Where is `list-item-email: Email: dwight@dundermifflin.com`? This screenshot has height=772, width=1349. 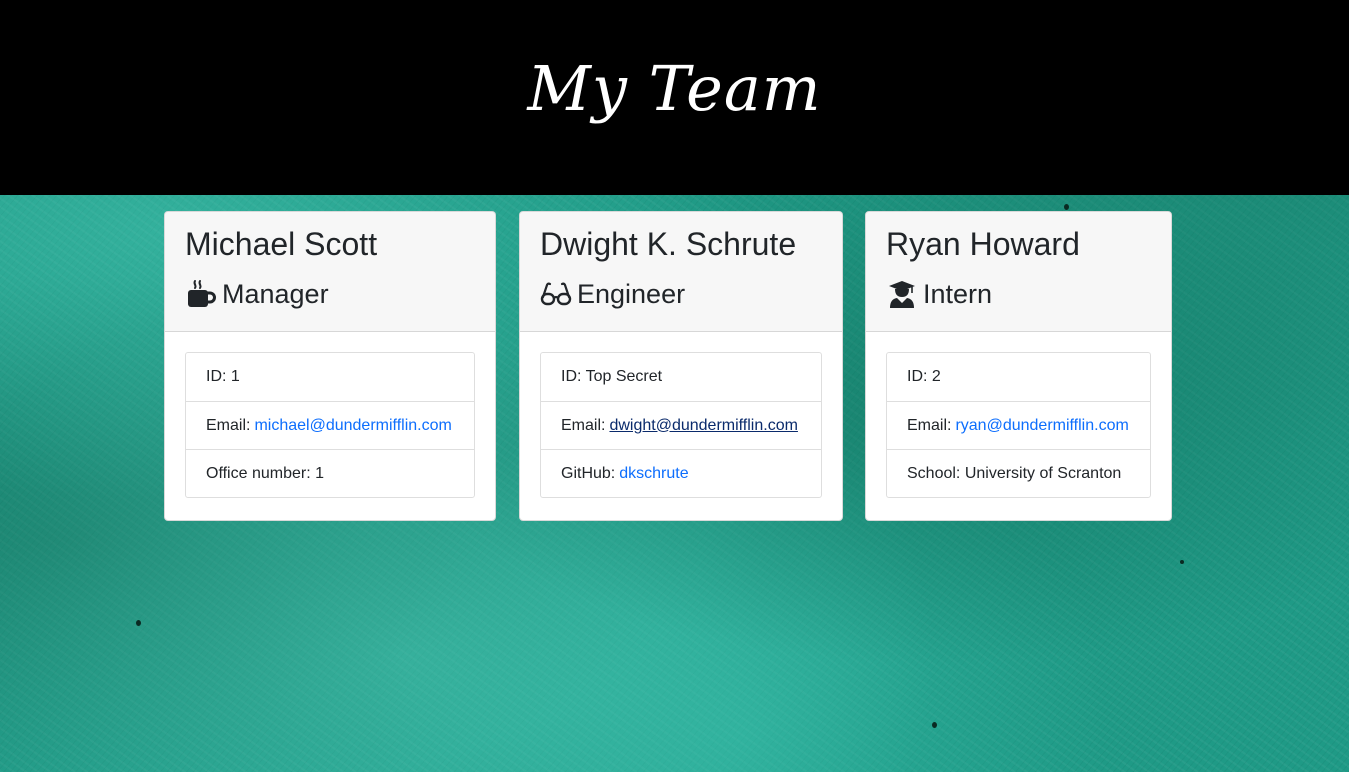
list-item-email: Email: dwight@dundermifflin.com is located at coordinates (681, 425).